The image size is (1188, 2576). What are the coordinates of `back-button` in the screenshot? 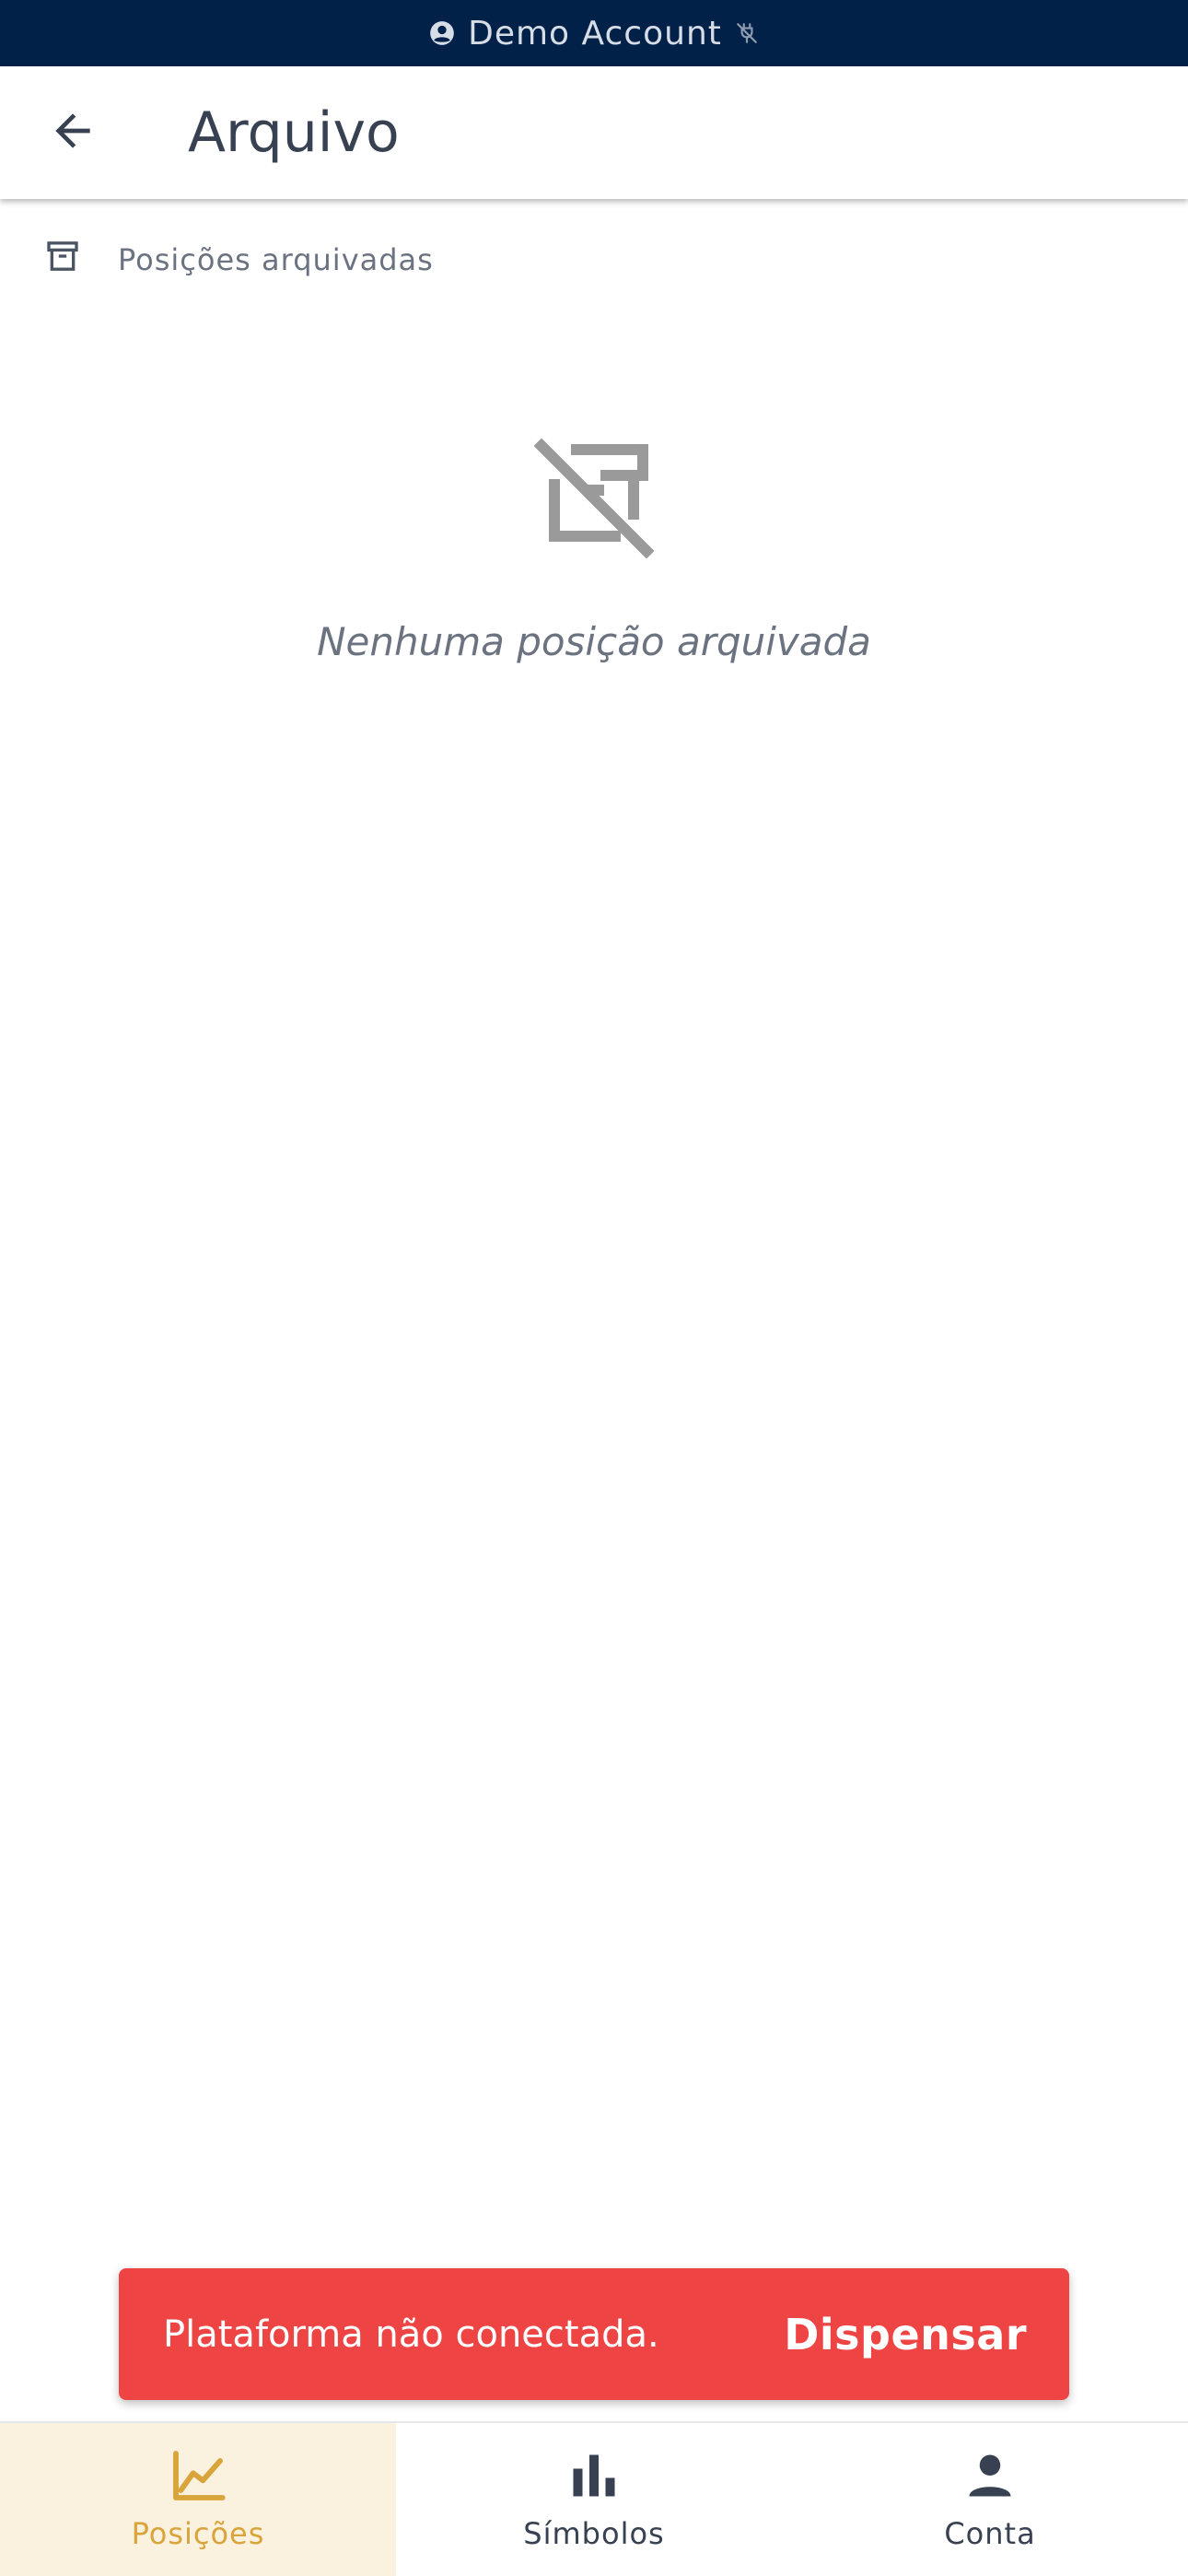 It's located at (73, 132).